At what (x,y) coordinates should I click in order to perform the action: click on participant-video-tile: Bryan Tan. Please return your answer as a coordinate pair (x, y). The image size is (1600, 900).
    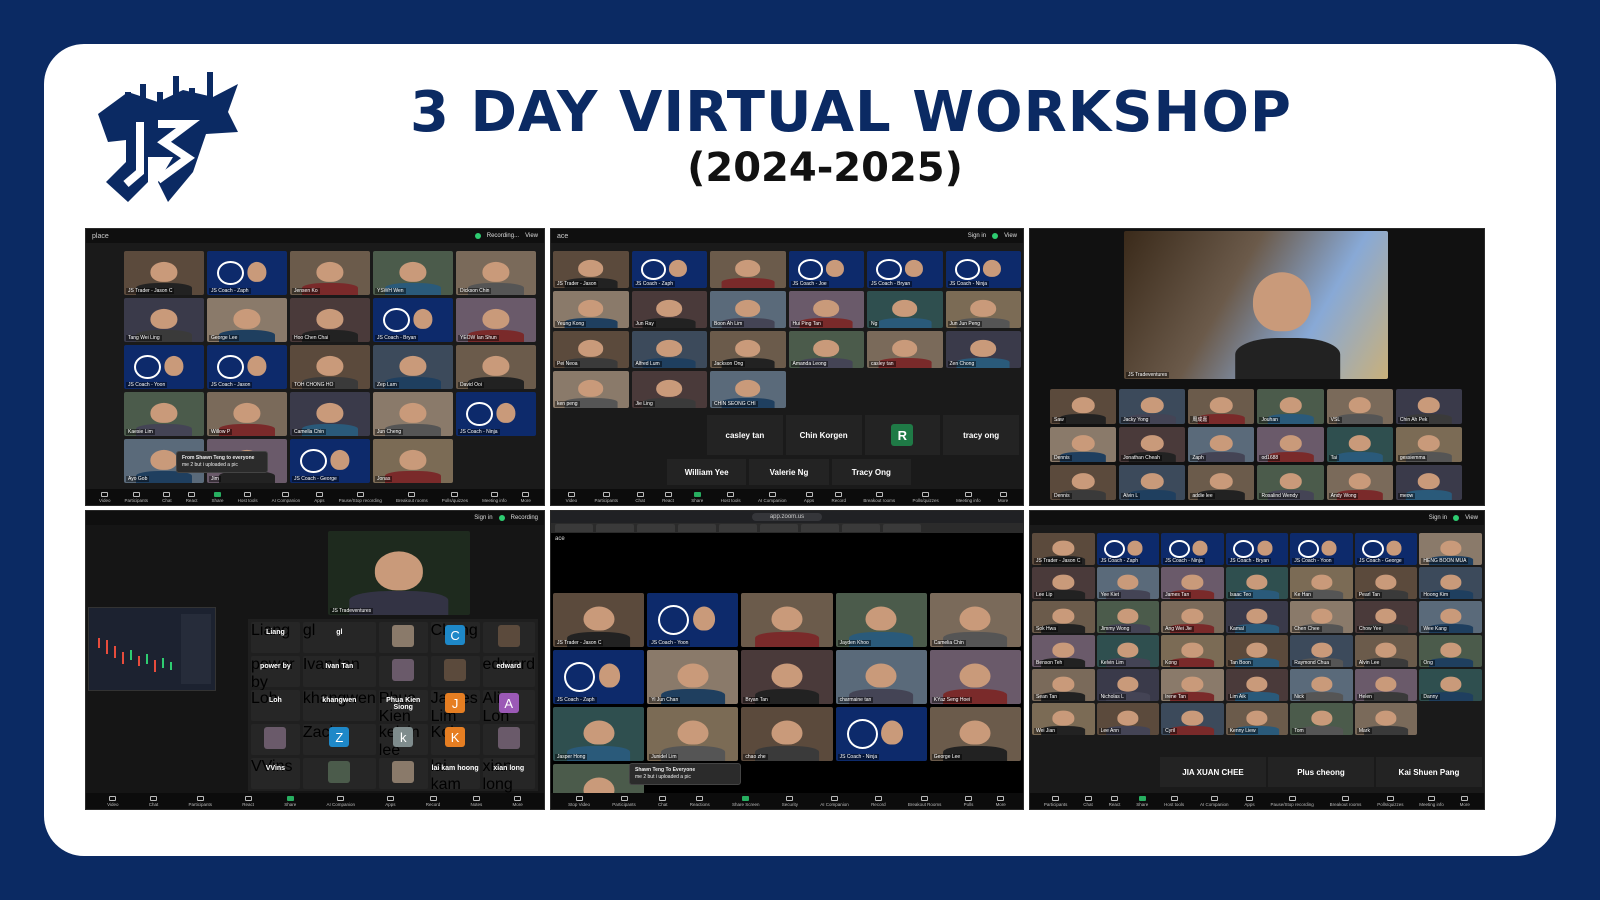
    Looking at the image, I should click on (787, 677).